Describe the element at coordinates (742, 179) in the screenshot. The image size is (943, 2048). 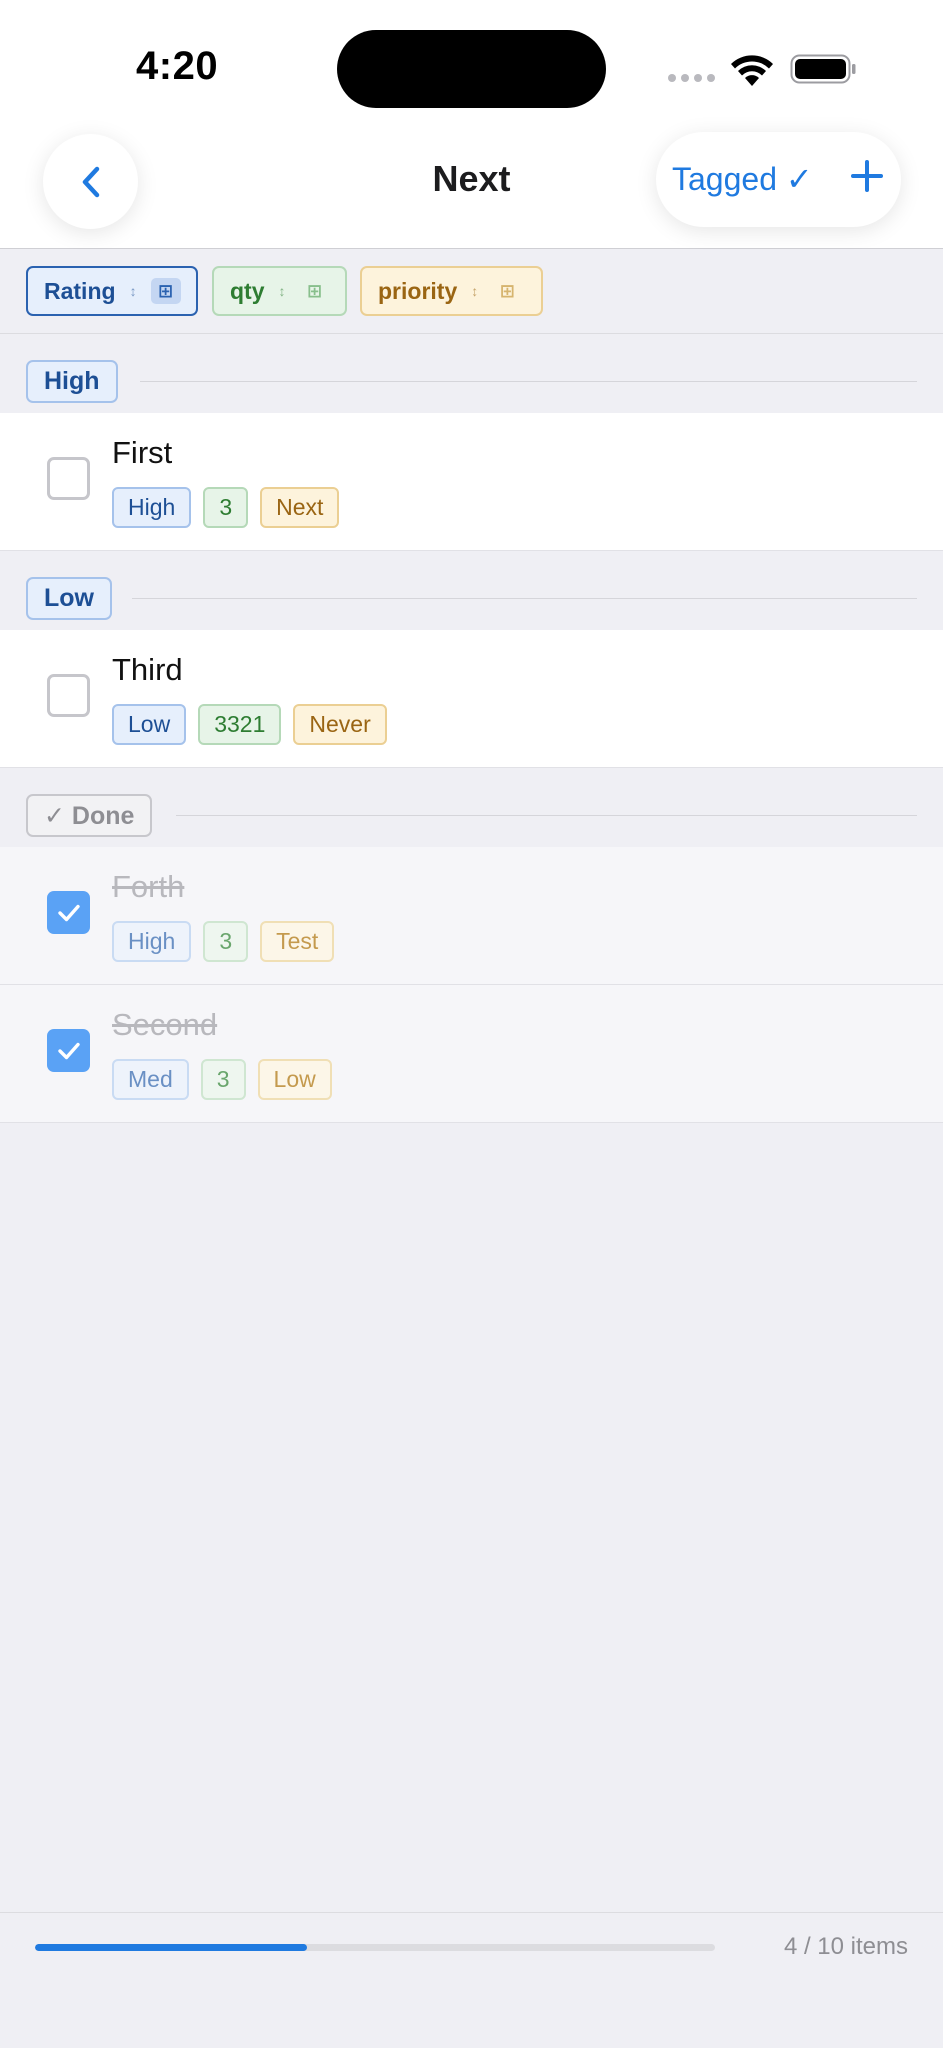
I see `tagged-filter-button: Tagged ✓` at that location.